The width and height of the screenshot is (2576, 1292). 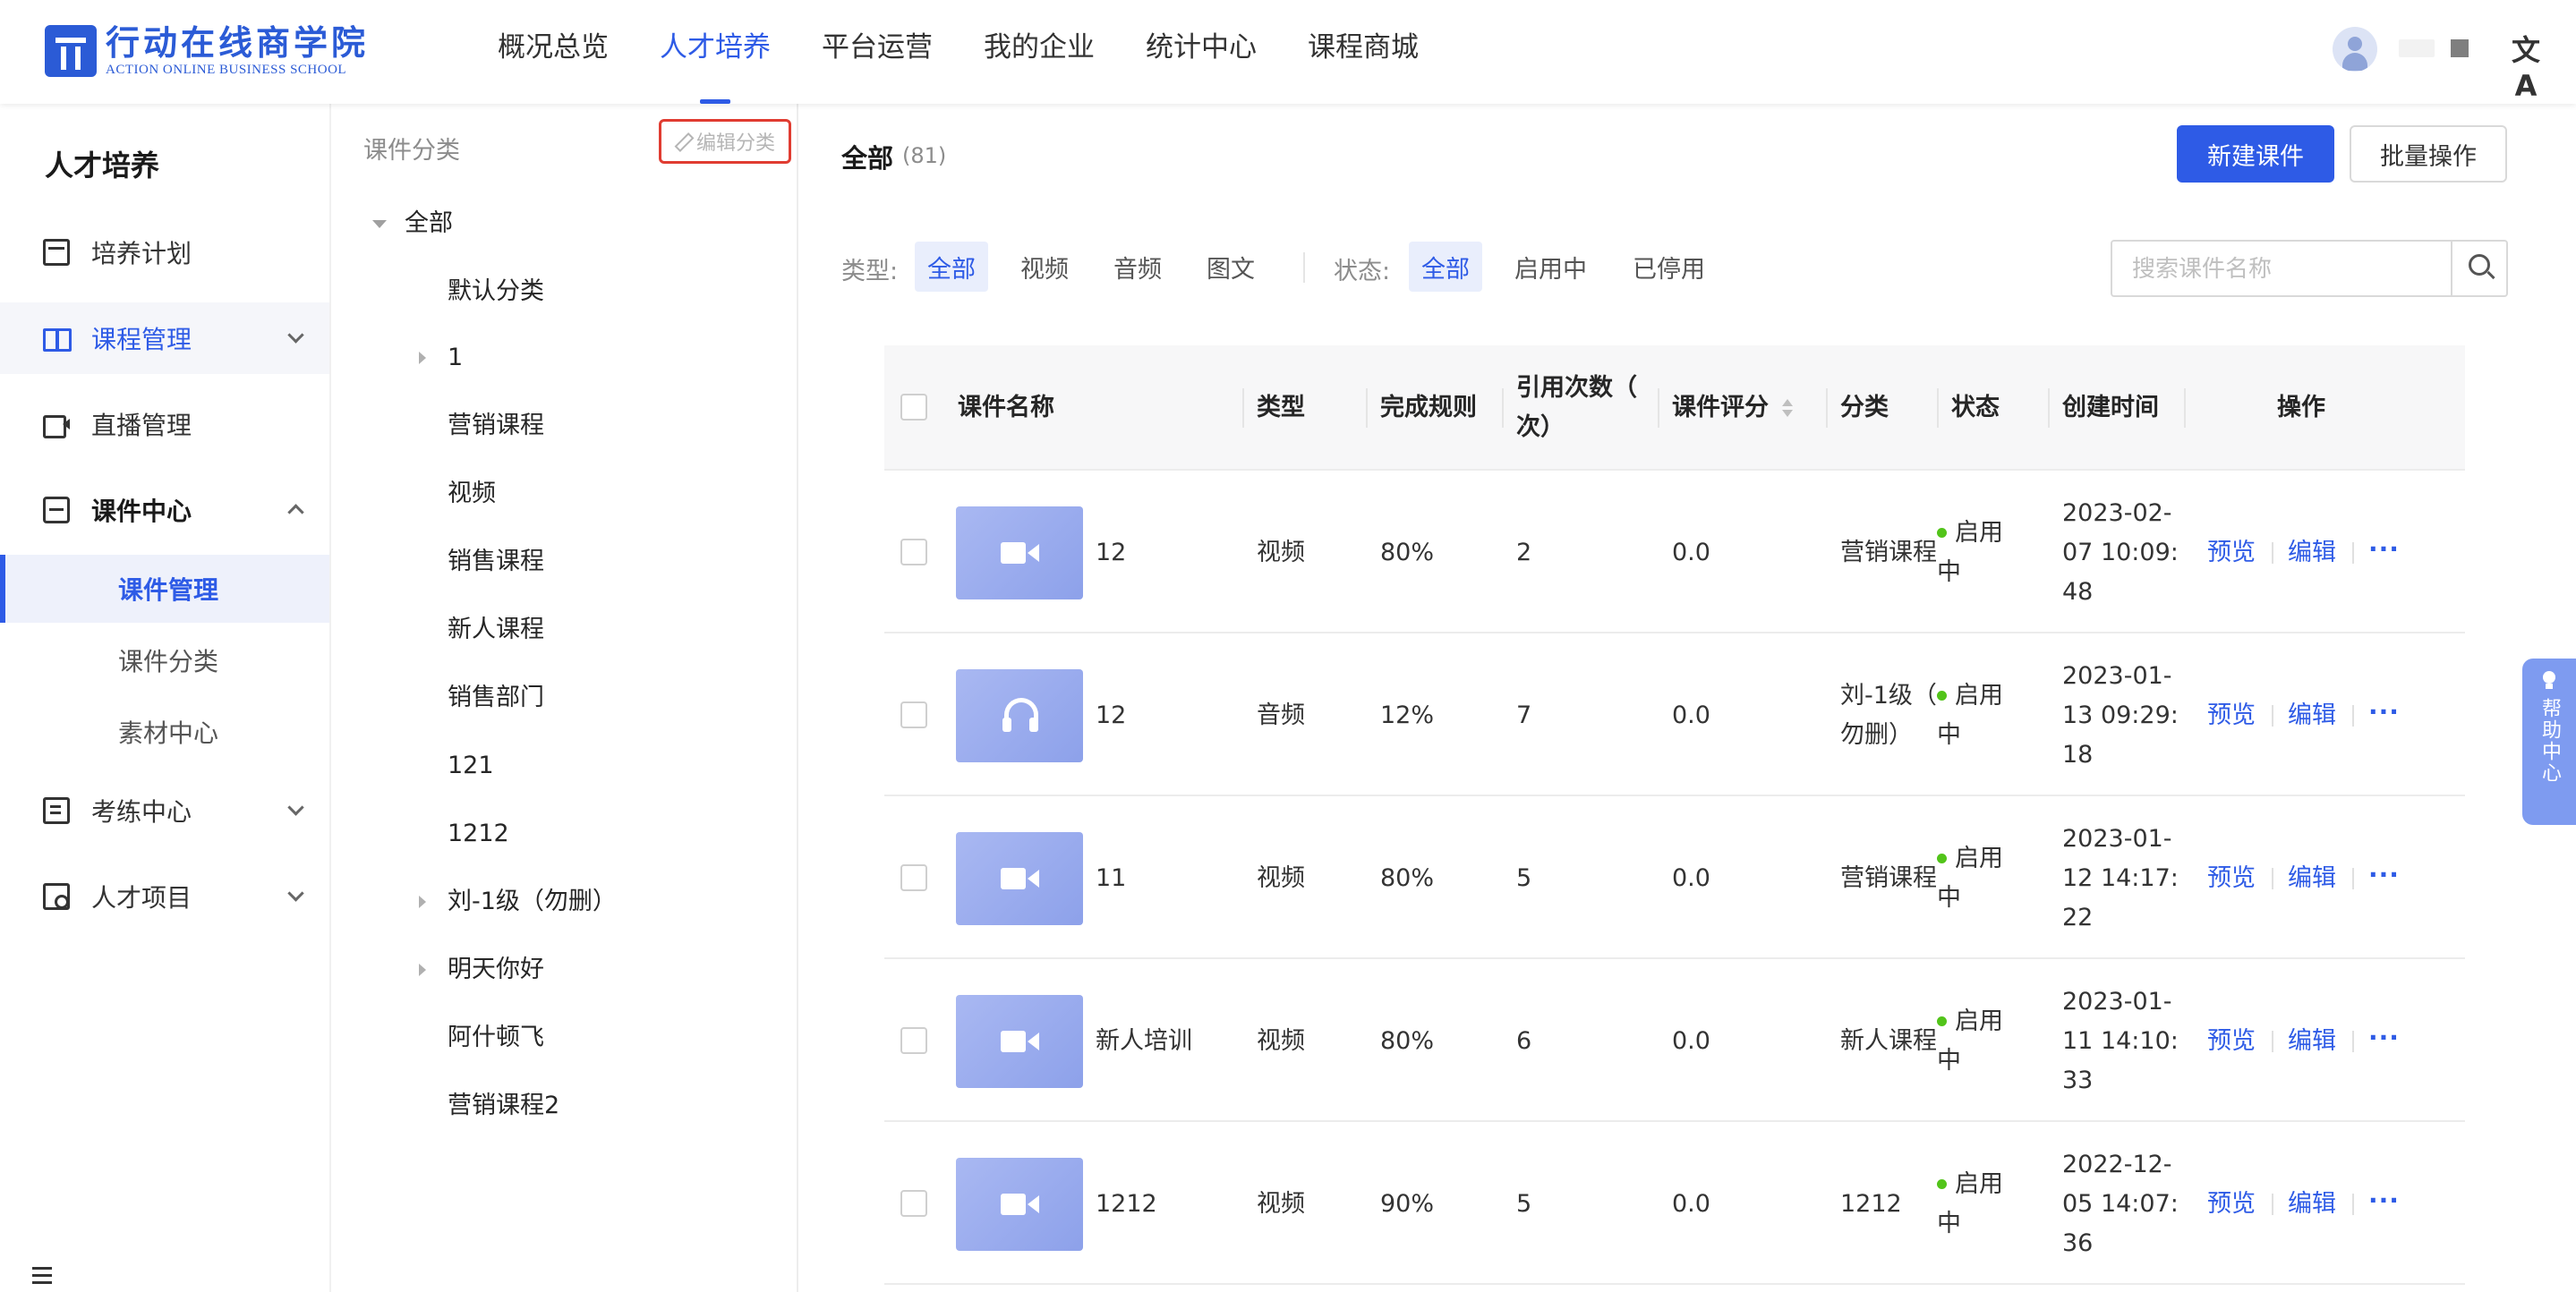 I want to click on search-icon, so click(x=2478, y=269).